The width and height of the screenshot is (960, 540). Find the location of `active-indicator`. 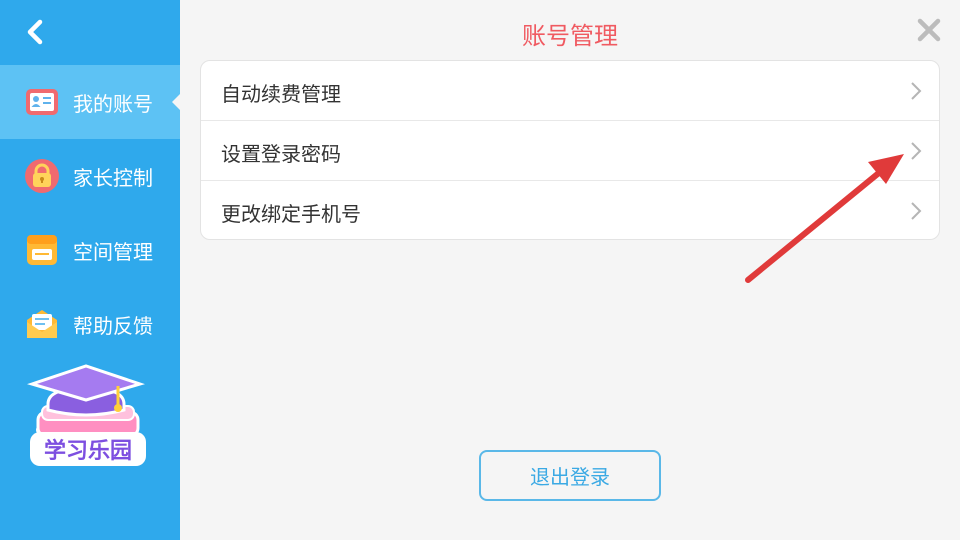

active-indicator is located at coordinates (176, 102).